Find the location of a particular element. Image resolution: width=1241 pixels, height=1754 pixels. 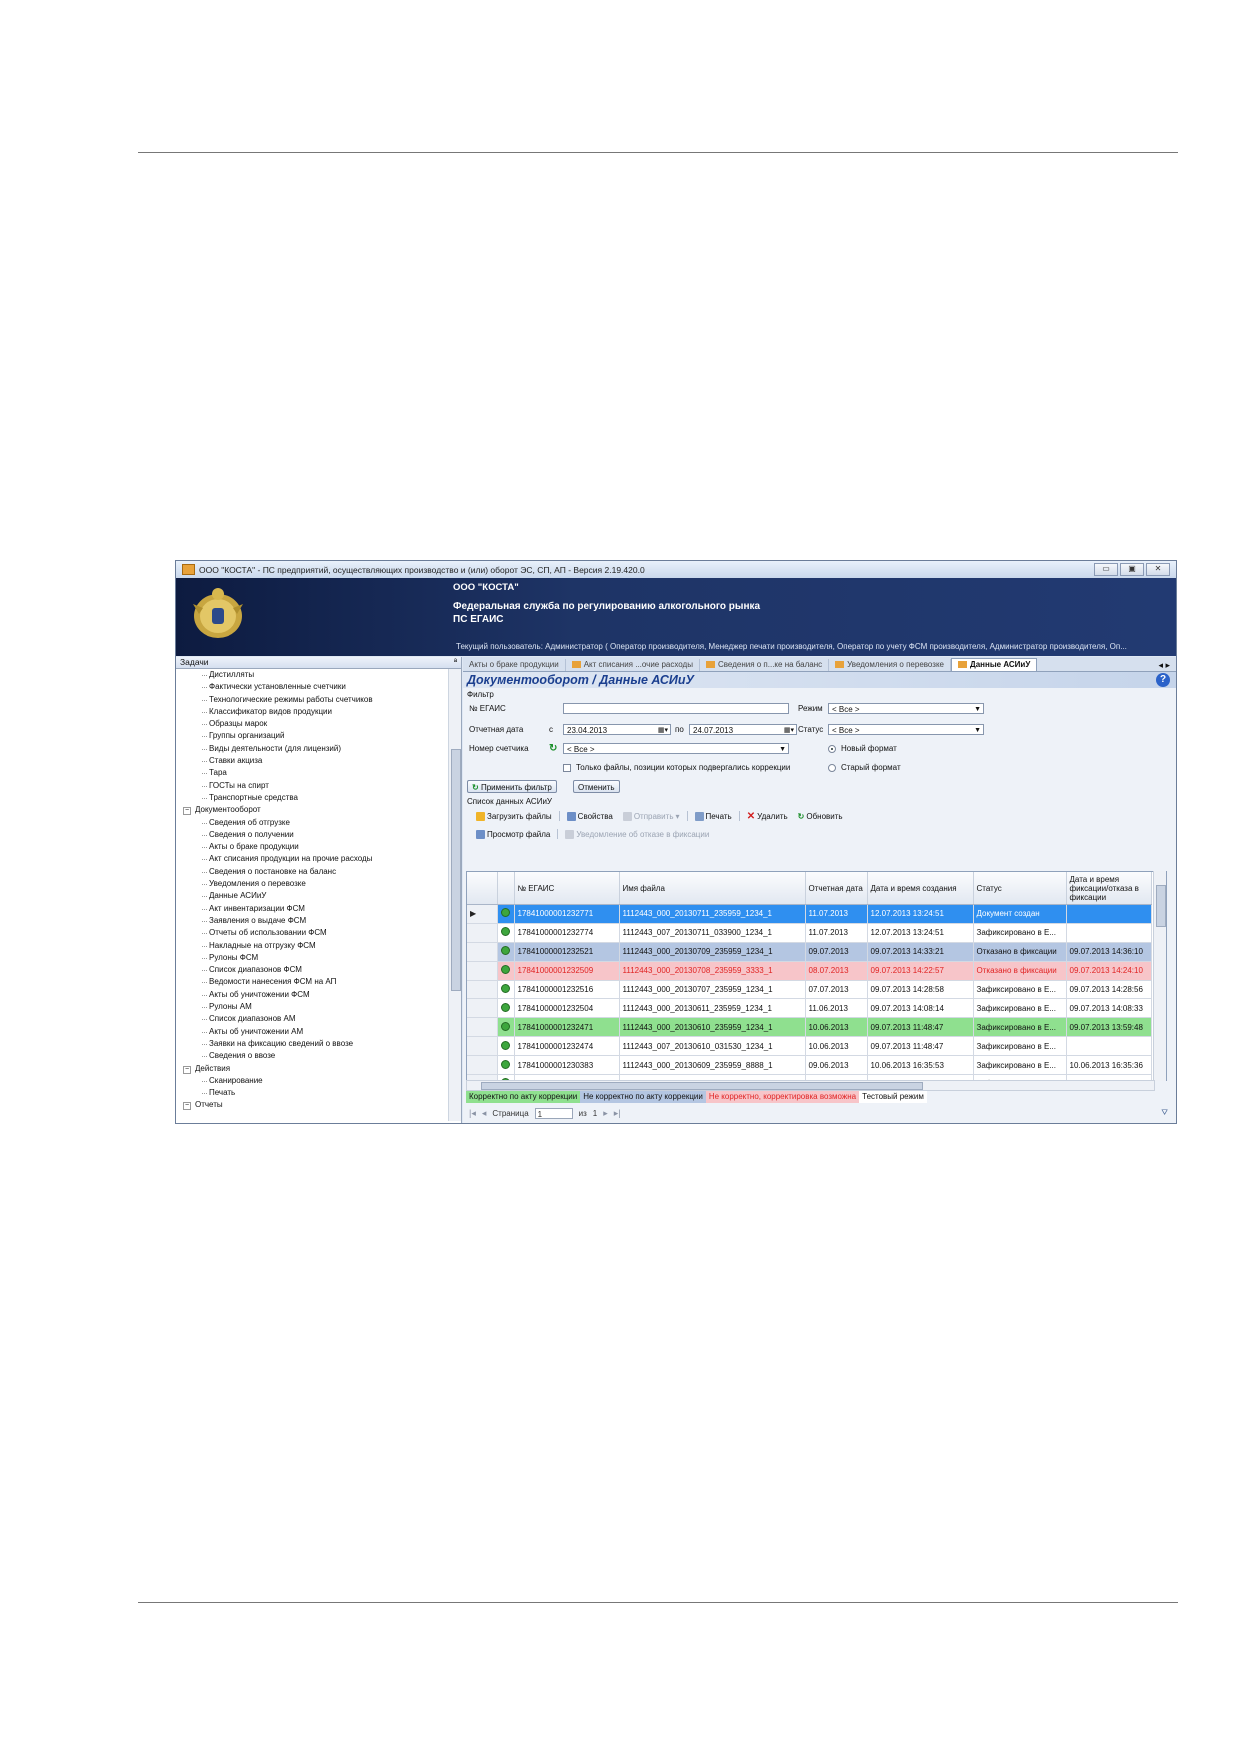

status-select: < Все > ▼ is located at coordinates (906, 729).